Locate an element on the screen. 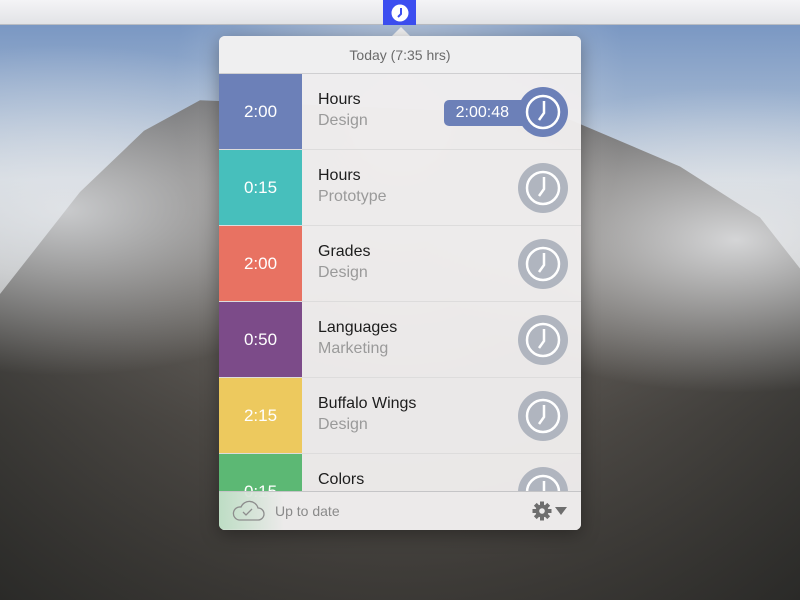 The image size is (800, 600). popover-header: Today (7:35 hrs) is located at coordinates (400, 55).